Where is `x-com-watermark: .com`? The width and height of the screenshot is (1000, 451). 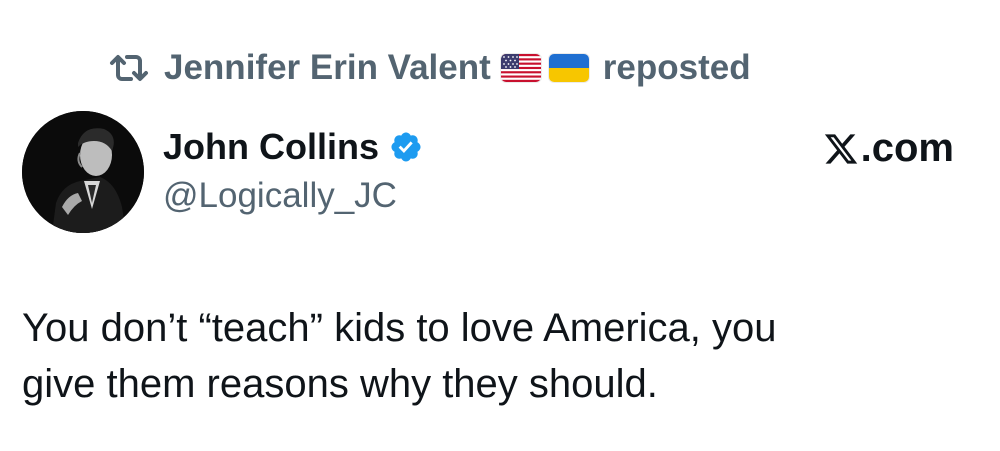
x-com-watermark: .com is located at coordinates (888, 148).